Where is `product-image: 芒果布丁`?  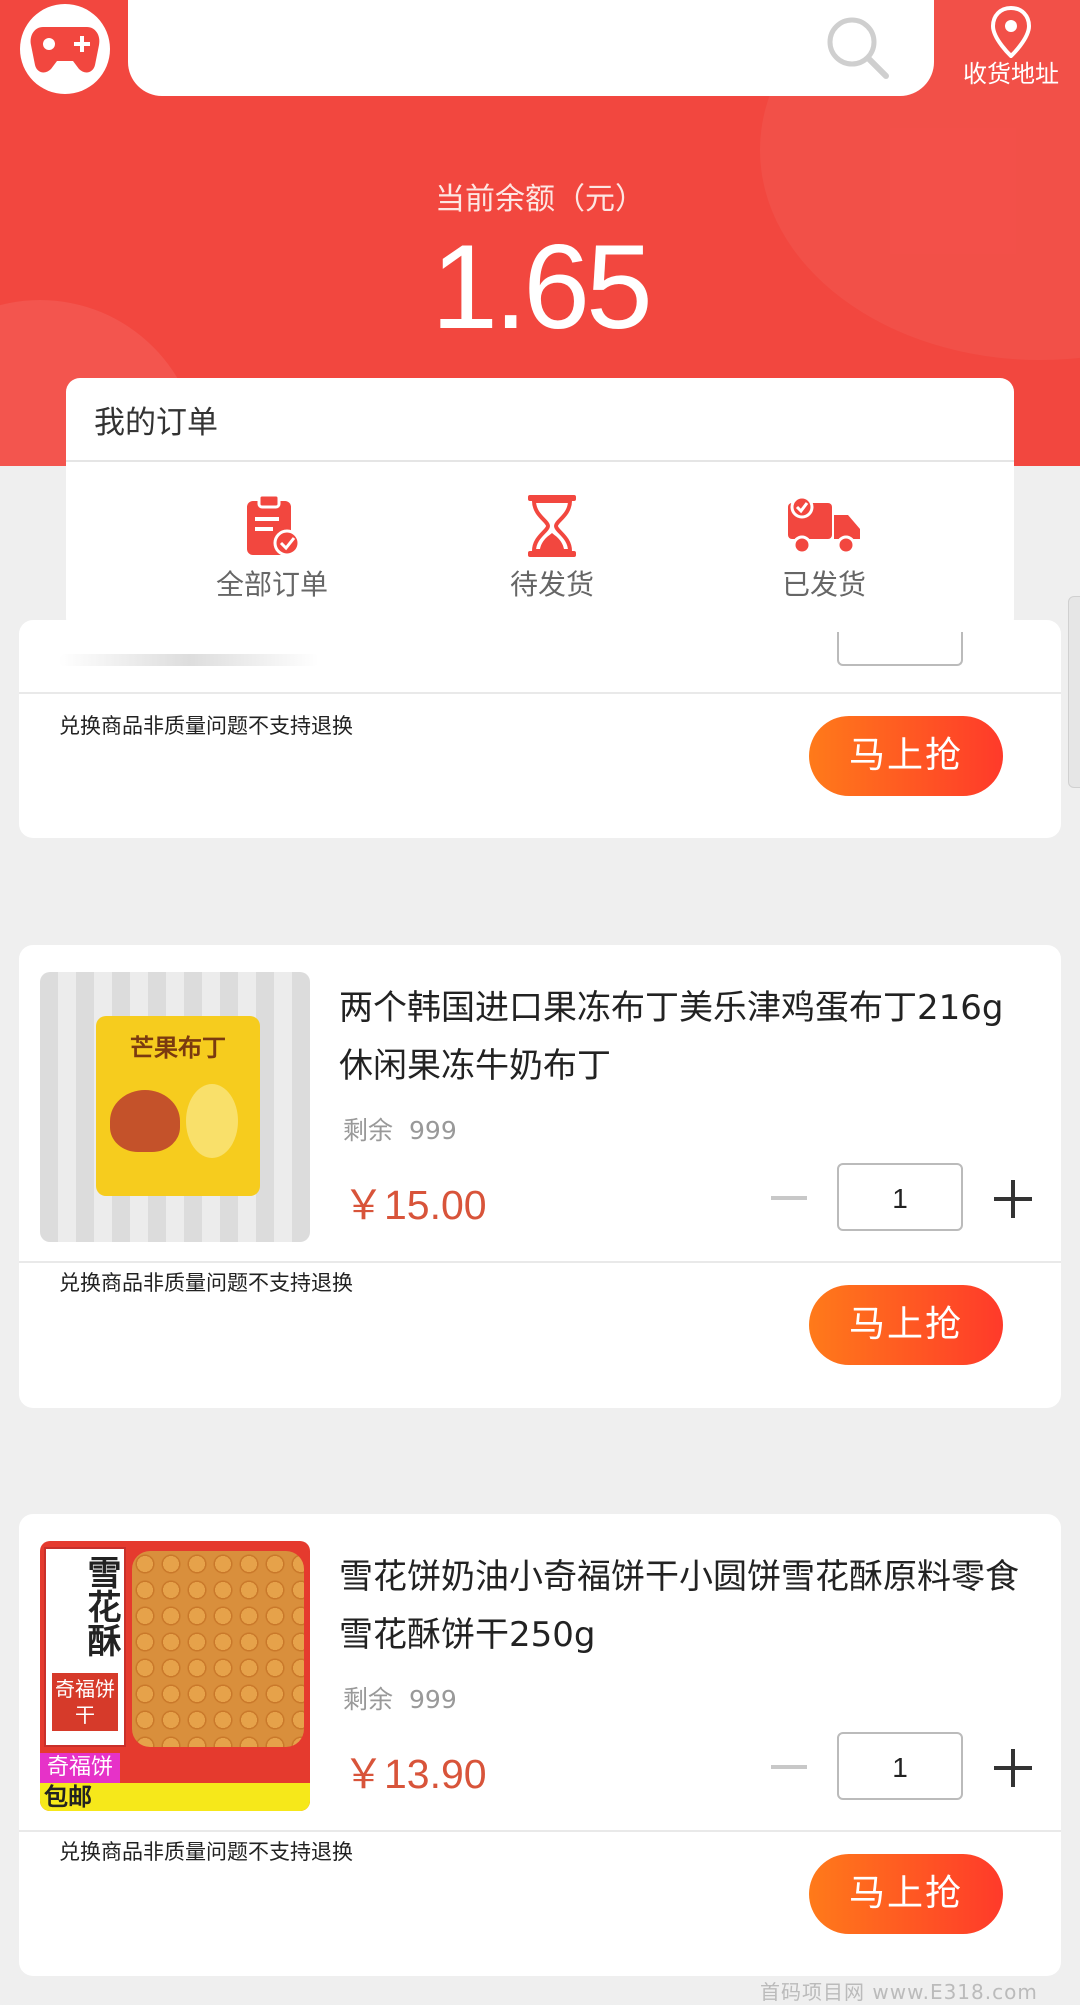 product-image: 芒果布丁 is located at coordinates (175, 1107).